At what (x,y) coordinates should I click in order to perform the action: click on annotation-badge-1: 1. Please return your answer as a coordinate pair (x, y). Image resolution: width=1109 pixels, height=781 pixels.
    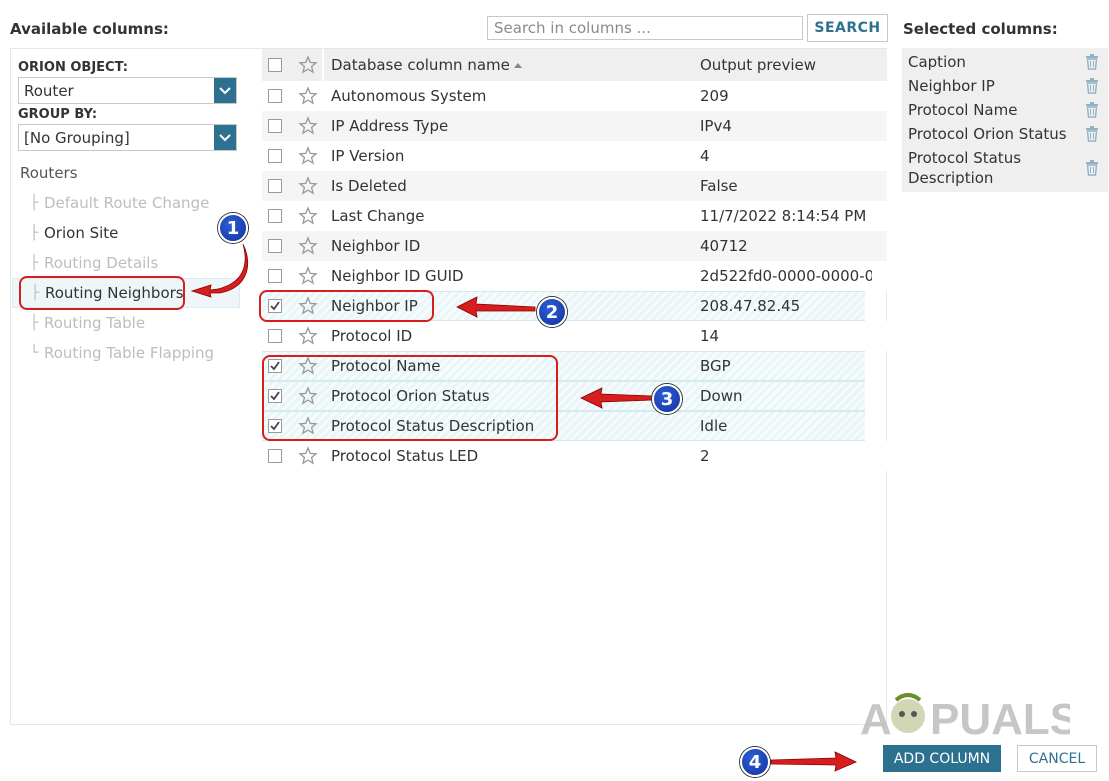
    Looking at the image, I should click on (233, 228).